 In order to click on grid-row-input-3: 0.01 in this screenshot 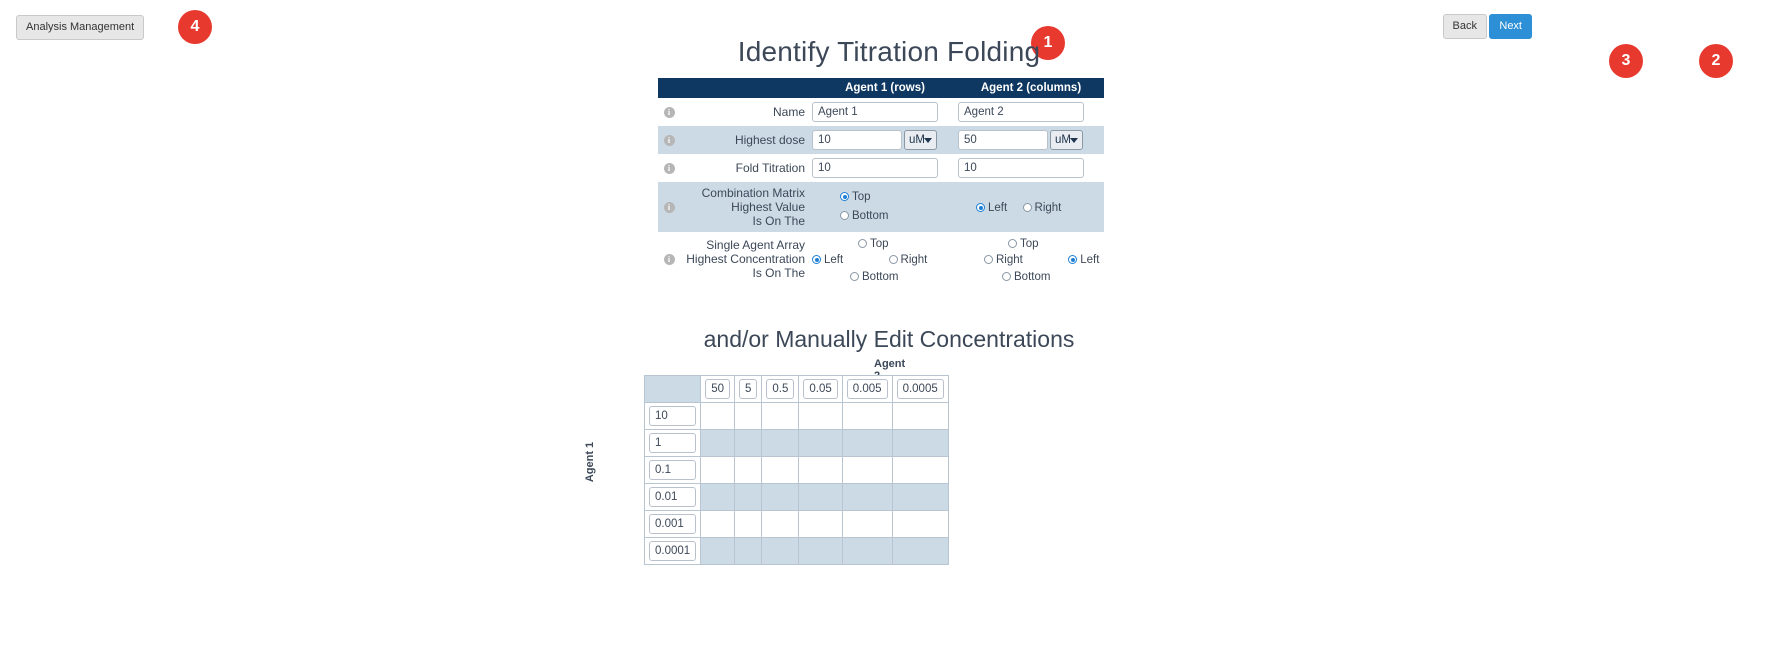, I will do `click(673, 497)`.